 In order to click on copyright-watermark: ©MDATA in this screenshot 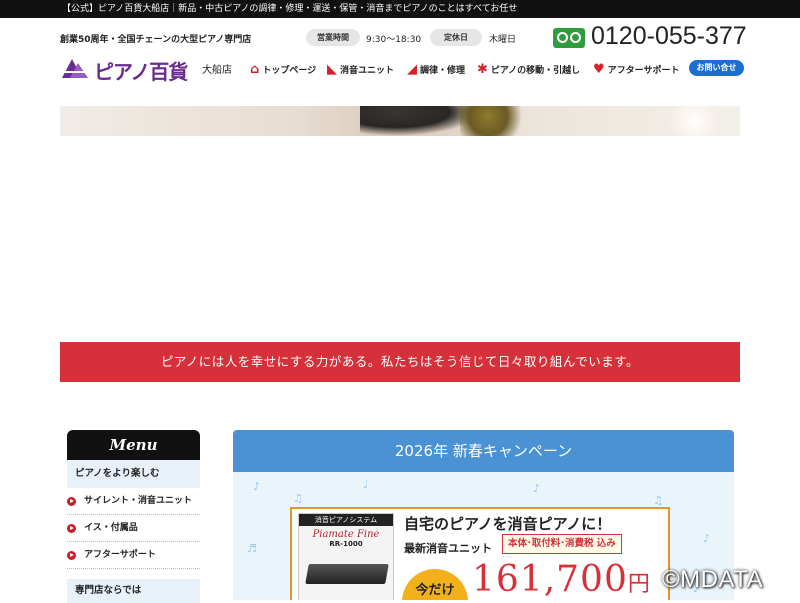, I will do `click(713, 579)`.